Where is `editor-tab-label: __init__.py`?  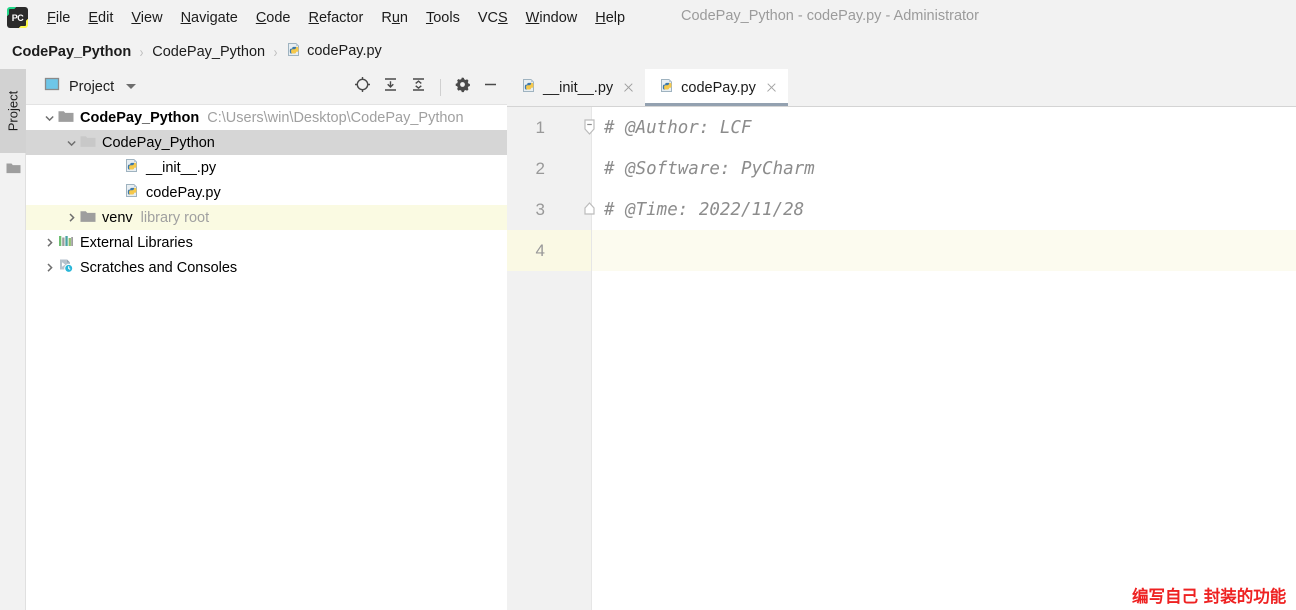 editor-tab-label: __init__.py is located at coordinates (578, 87).